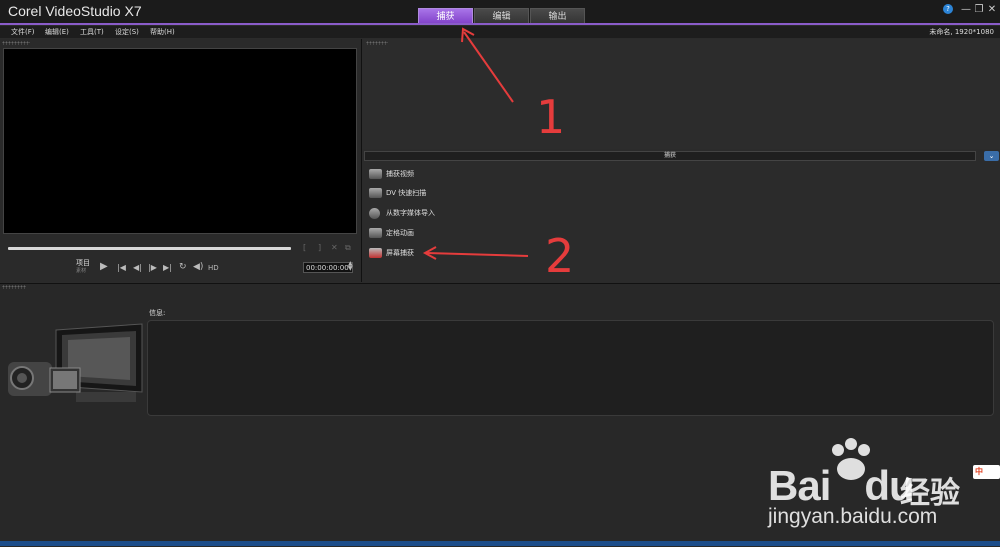 This screenshot has height=547, width=1000. What do you see at coordinates (500, 543) in the screenshot?
I see `taskbar` at bounding box center [500, 543].